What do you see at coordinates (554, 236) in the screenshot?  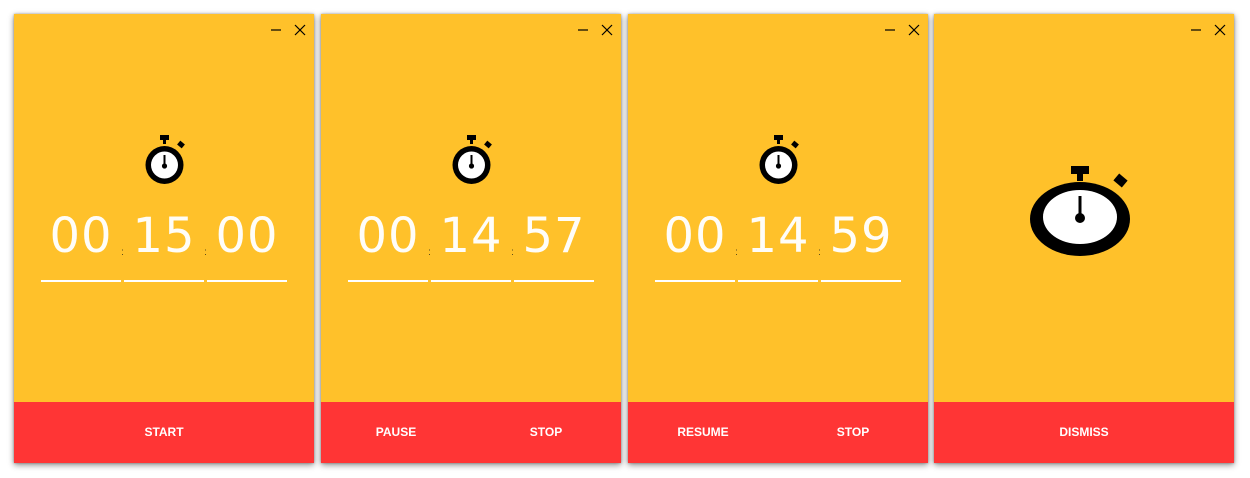 I see `seconds-value: 57` at bounding box center [554, 236].